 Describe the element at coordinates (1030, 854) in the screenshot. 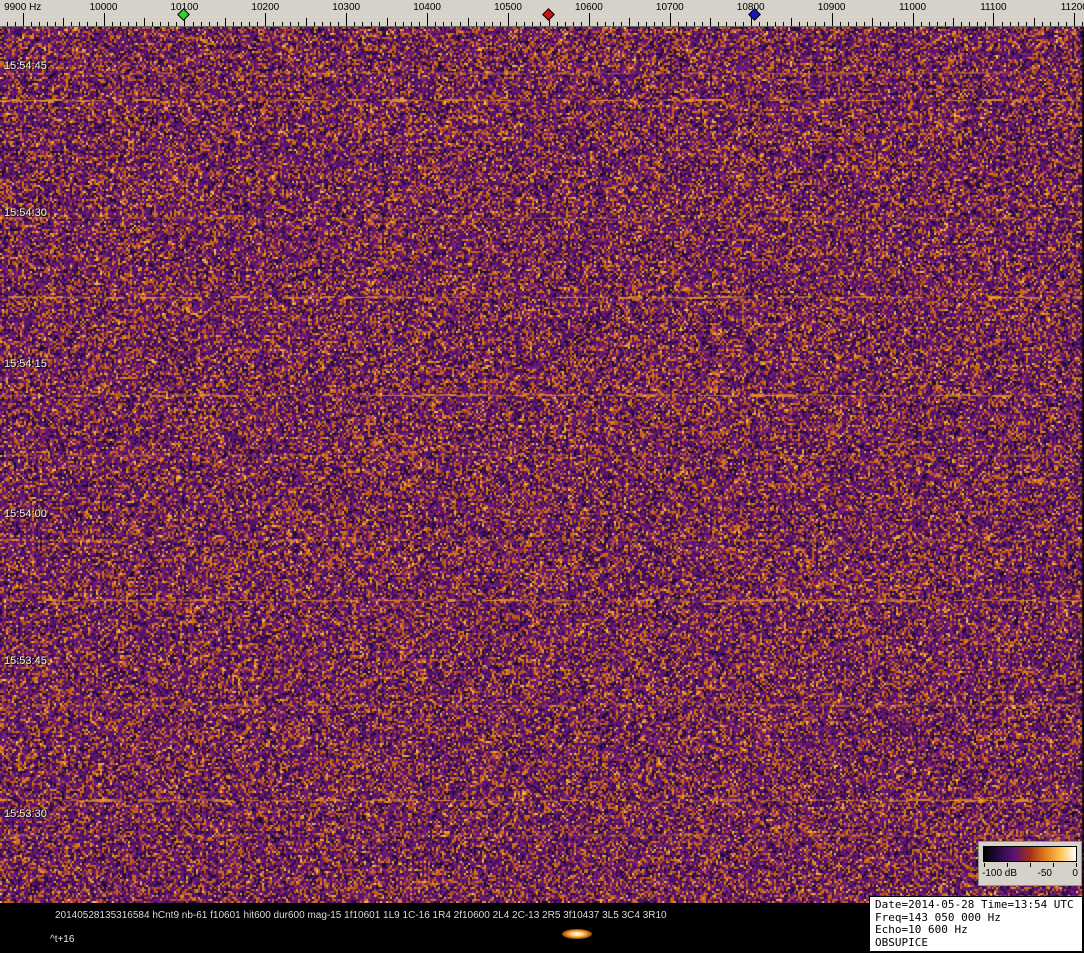

I see `colorbar-gradient` at that location.